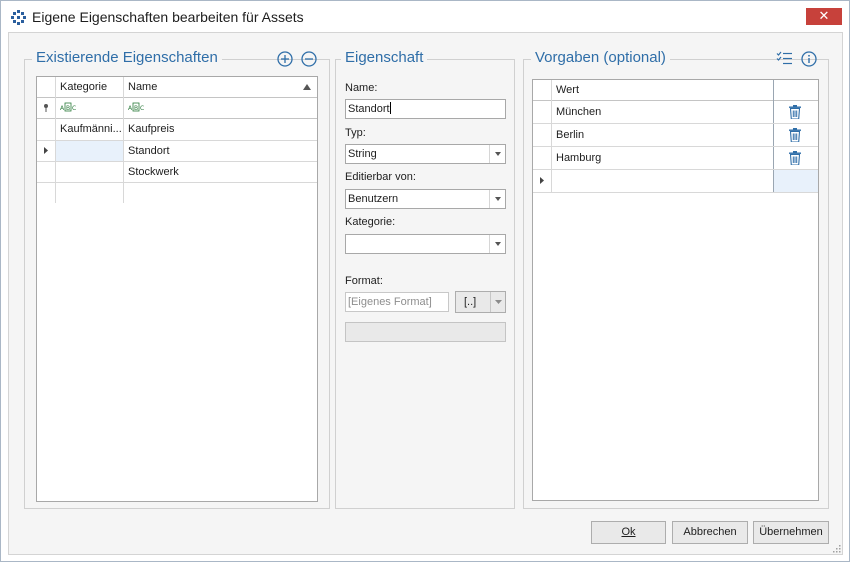 The width and height of the screenshot is (850, 562). Describe the element at coordinates (149, 151) in the screenshot. I see `cell-name: Standort` at that location.